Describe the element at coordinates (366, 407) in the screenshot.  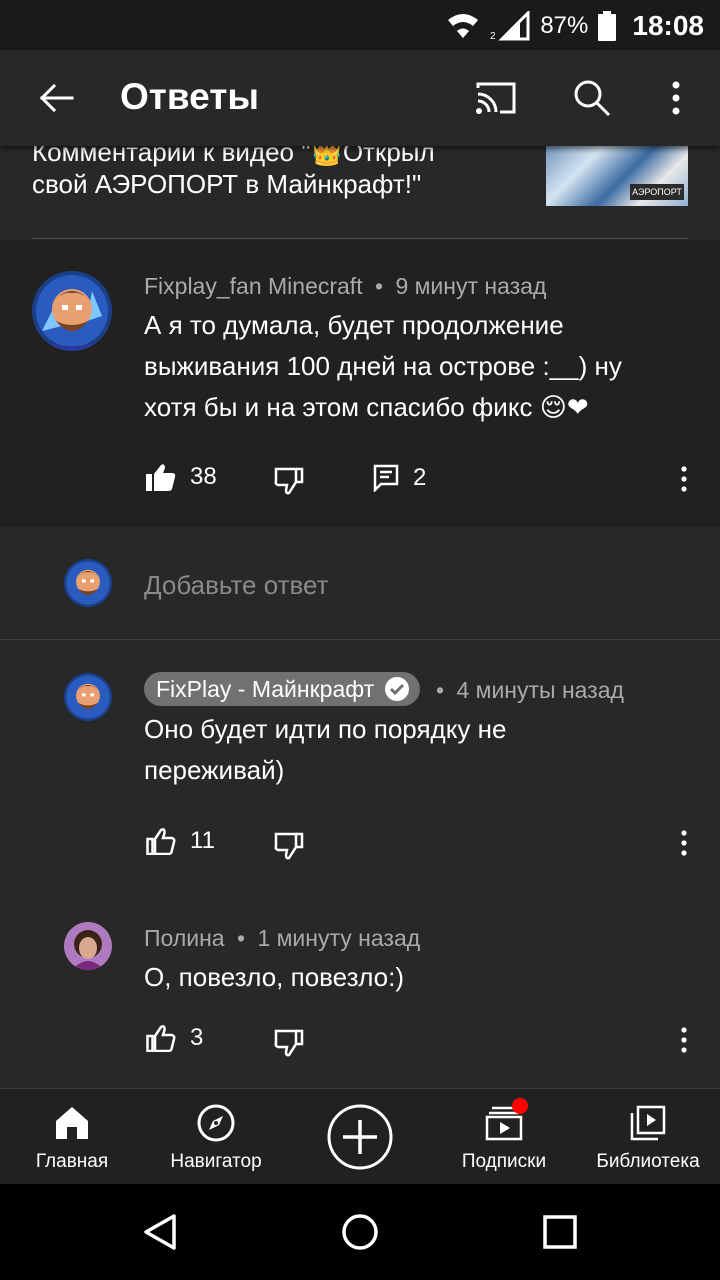
I see `comment-text-line: хотя бы и на этом спасибо фикс 😌❤` at that location.